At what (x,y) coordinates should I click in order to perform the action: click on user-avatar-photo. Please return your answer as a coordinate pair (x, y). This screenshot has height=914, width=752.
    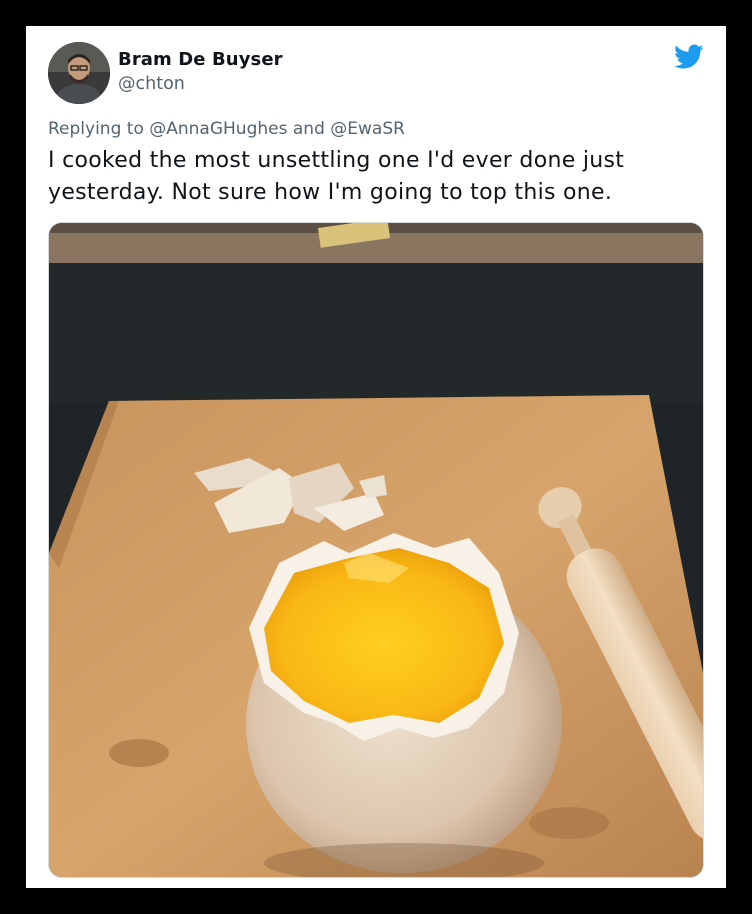
    Looking at the image, I should click on (79, 73).